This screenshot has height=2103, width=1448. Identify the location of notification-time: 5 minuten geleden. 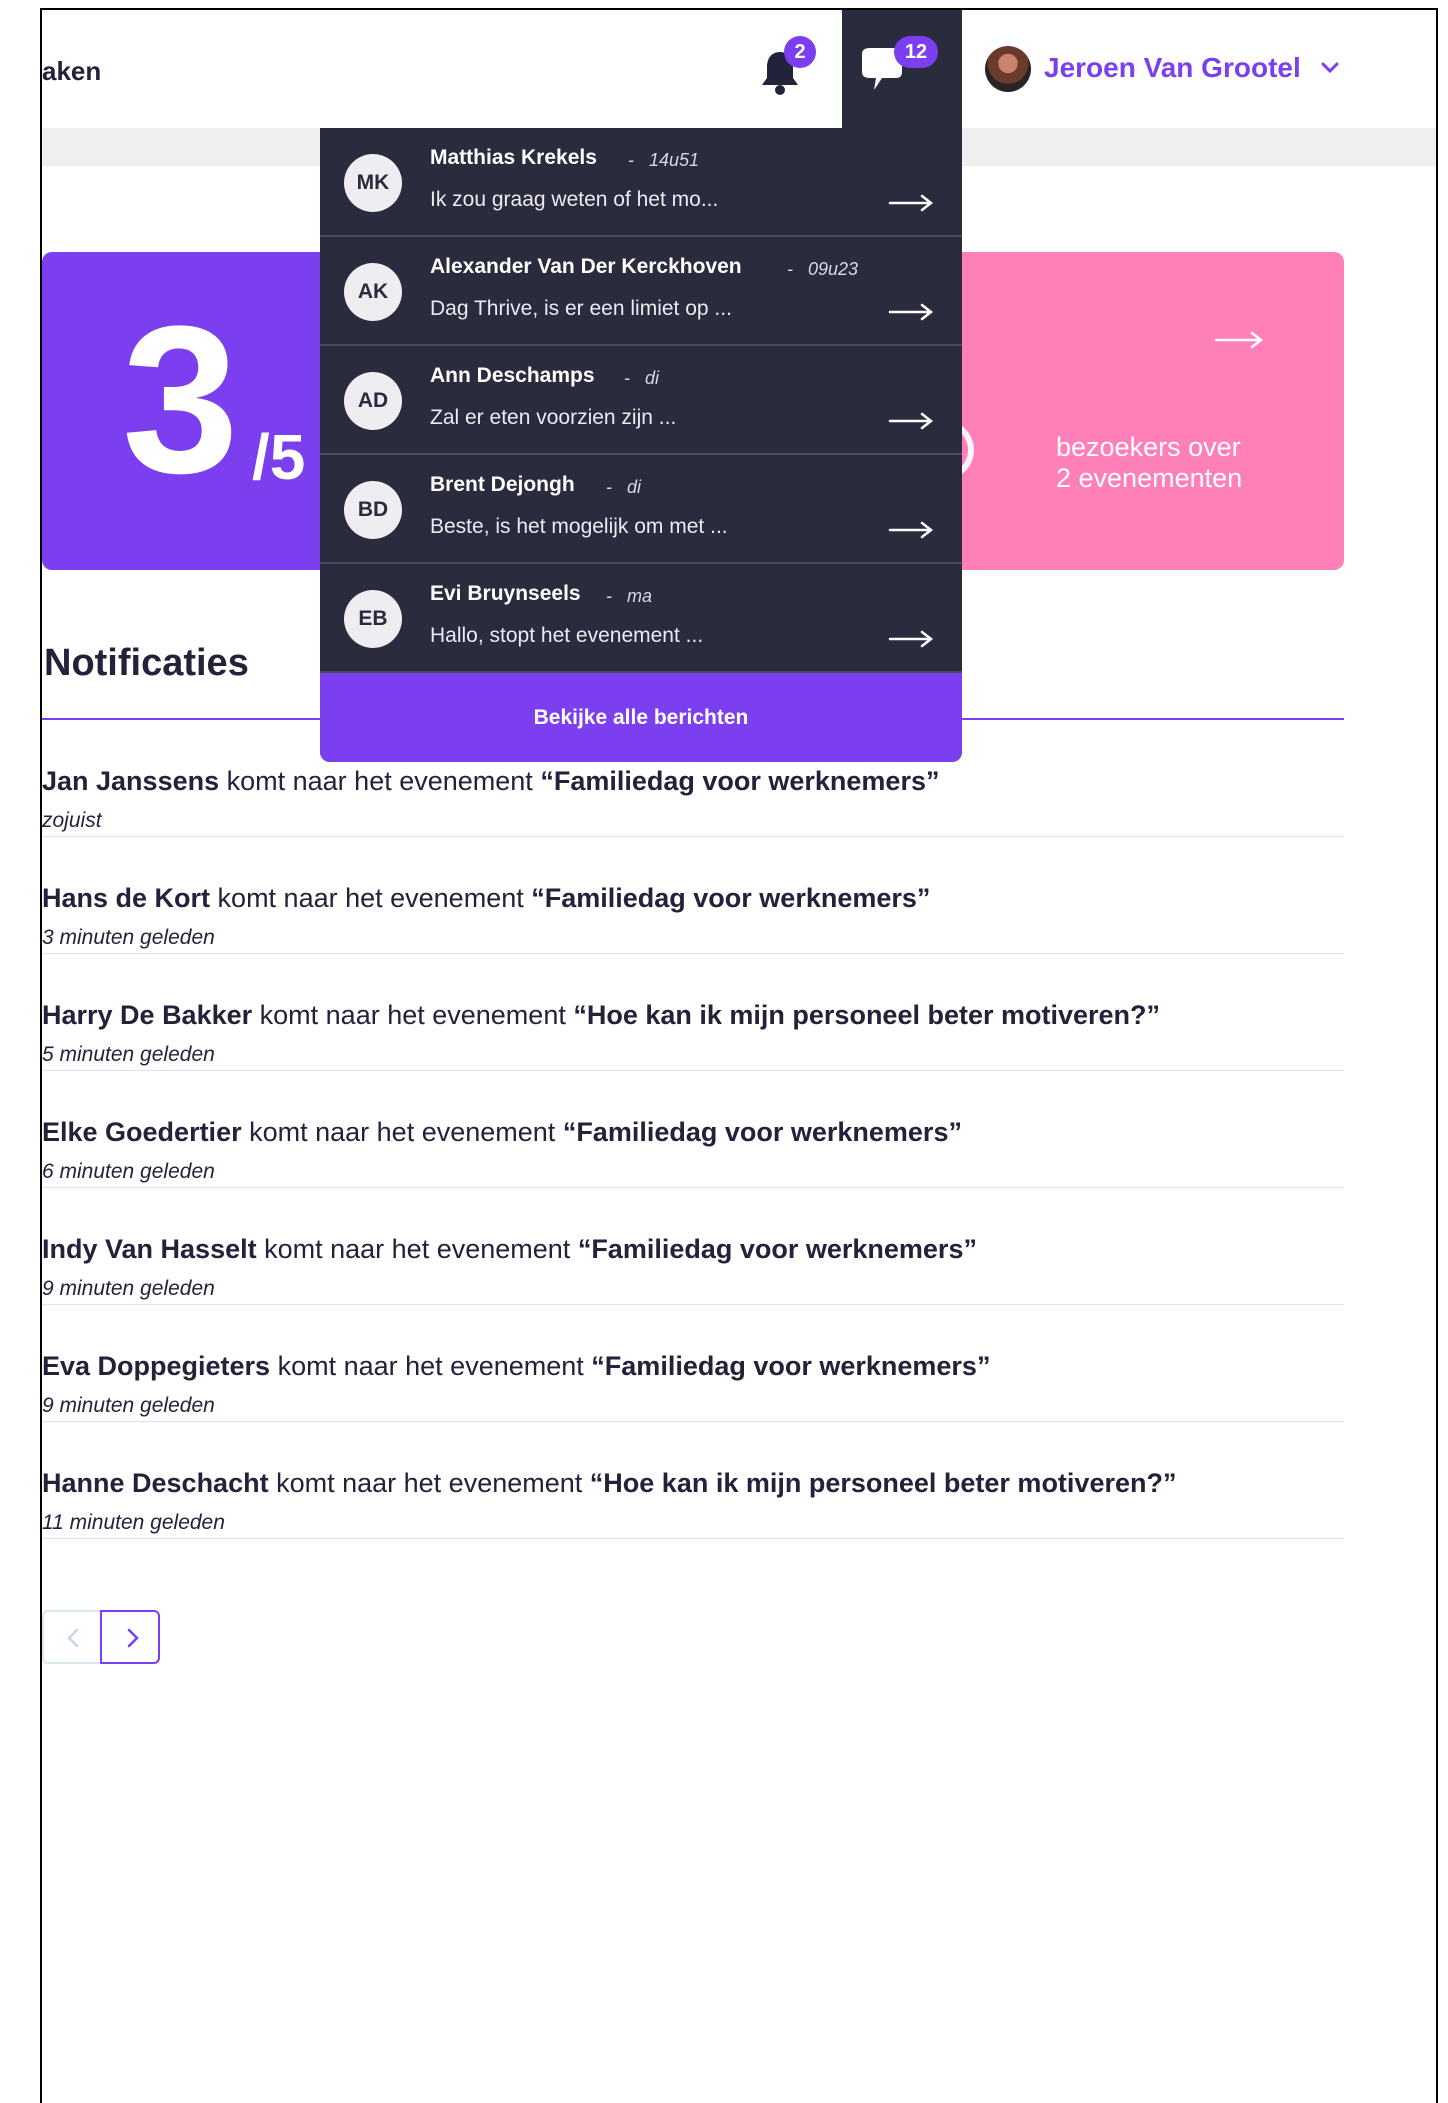
(128, 1054).